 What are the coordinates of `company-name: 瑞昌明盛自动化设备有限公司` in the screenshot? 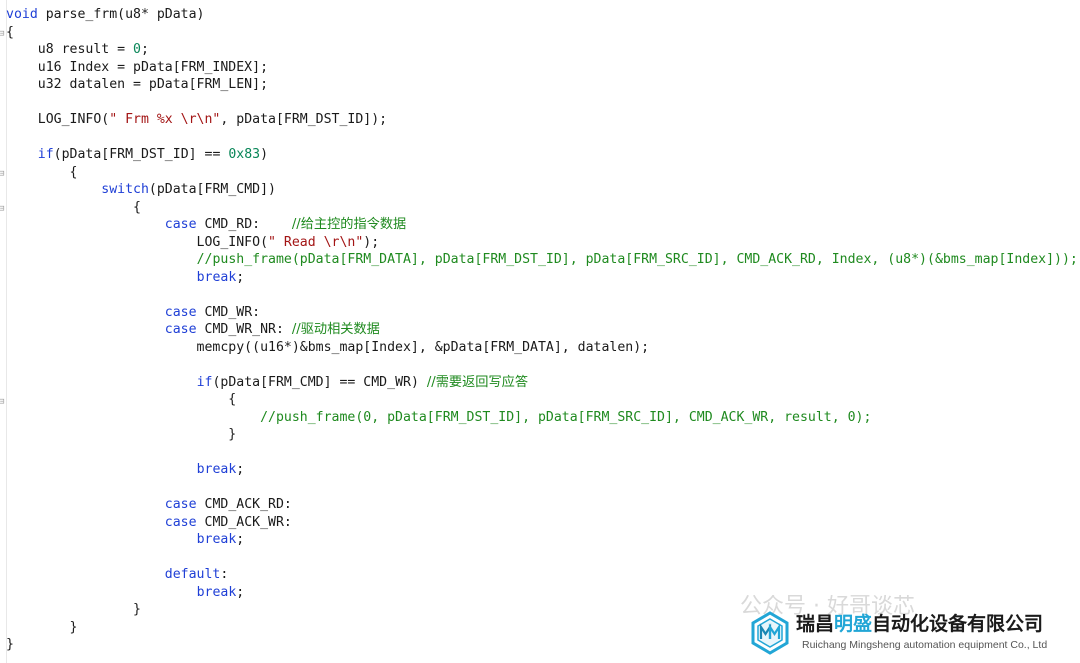 It's located at (920, 624).